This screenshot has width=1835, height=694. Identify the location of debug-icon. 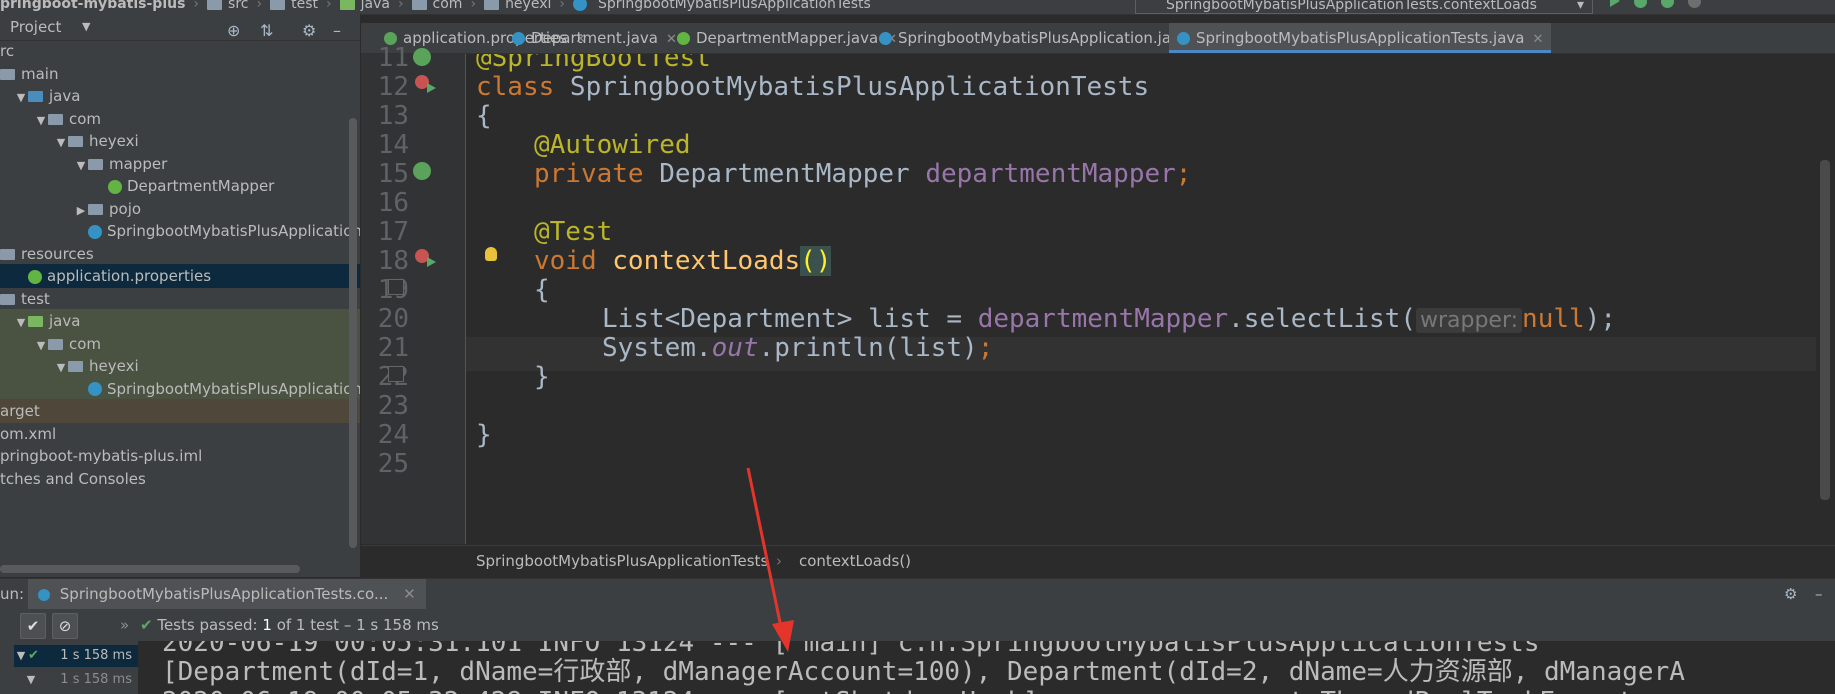
(1640, 4).